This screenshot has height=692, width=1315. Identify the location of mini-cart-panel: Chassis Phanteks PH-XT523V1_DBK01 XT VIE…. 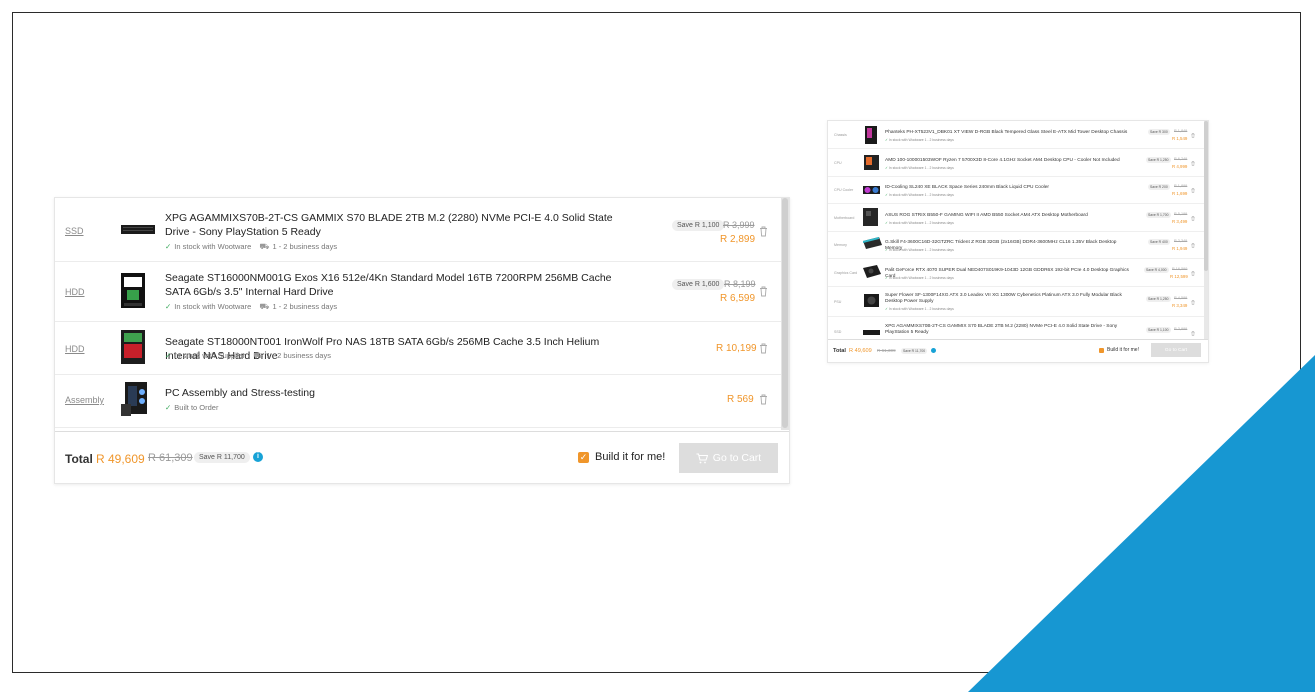
(1018, 241).